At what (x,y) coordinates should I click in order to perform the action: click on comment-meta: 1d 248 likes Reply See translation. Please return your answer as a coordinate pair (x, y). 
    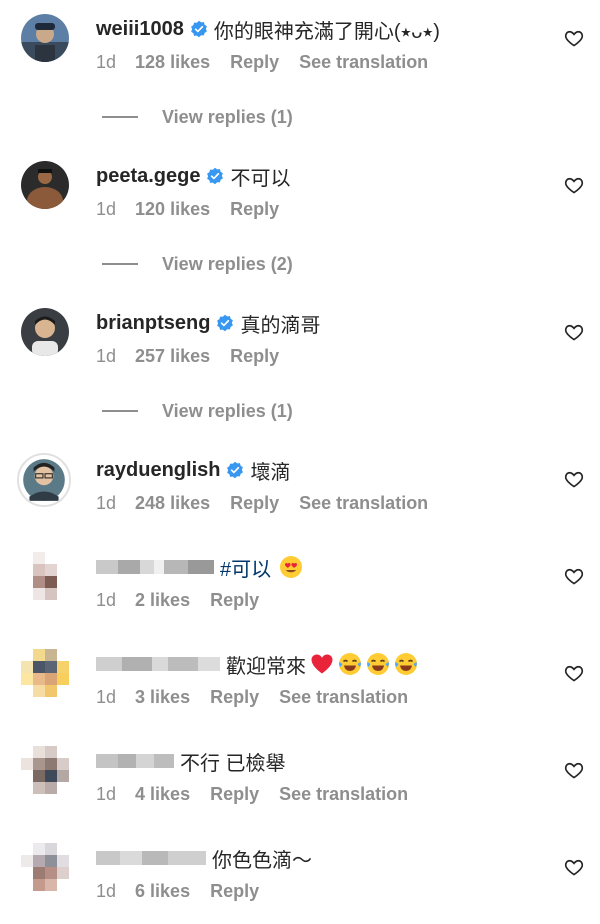
    Looking at the image, I should click on (272, 503).